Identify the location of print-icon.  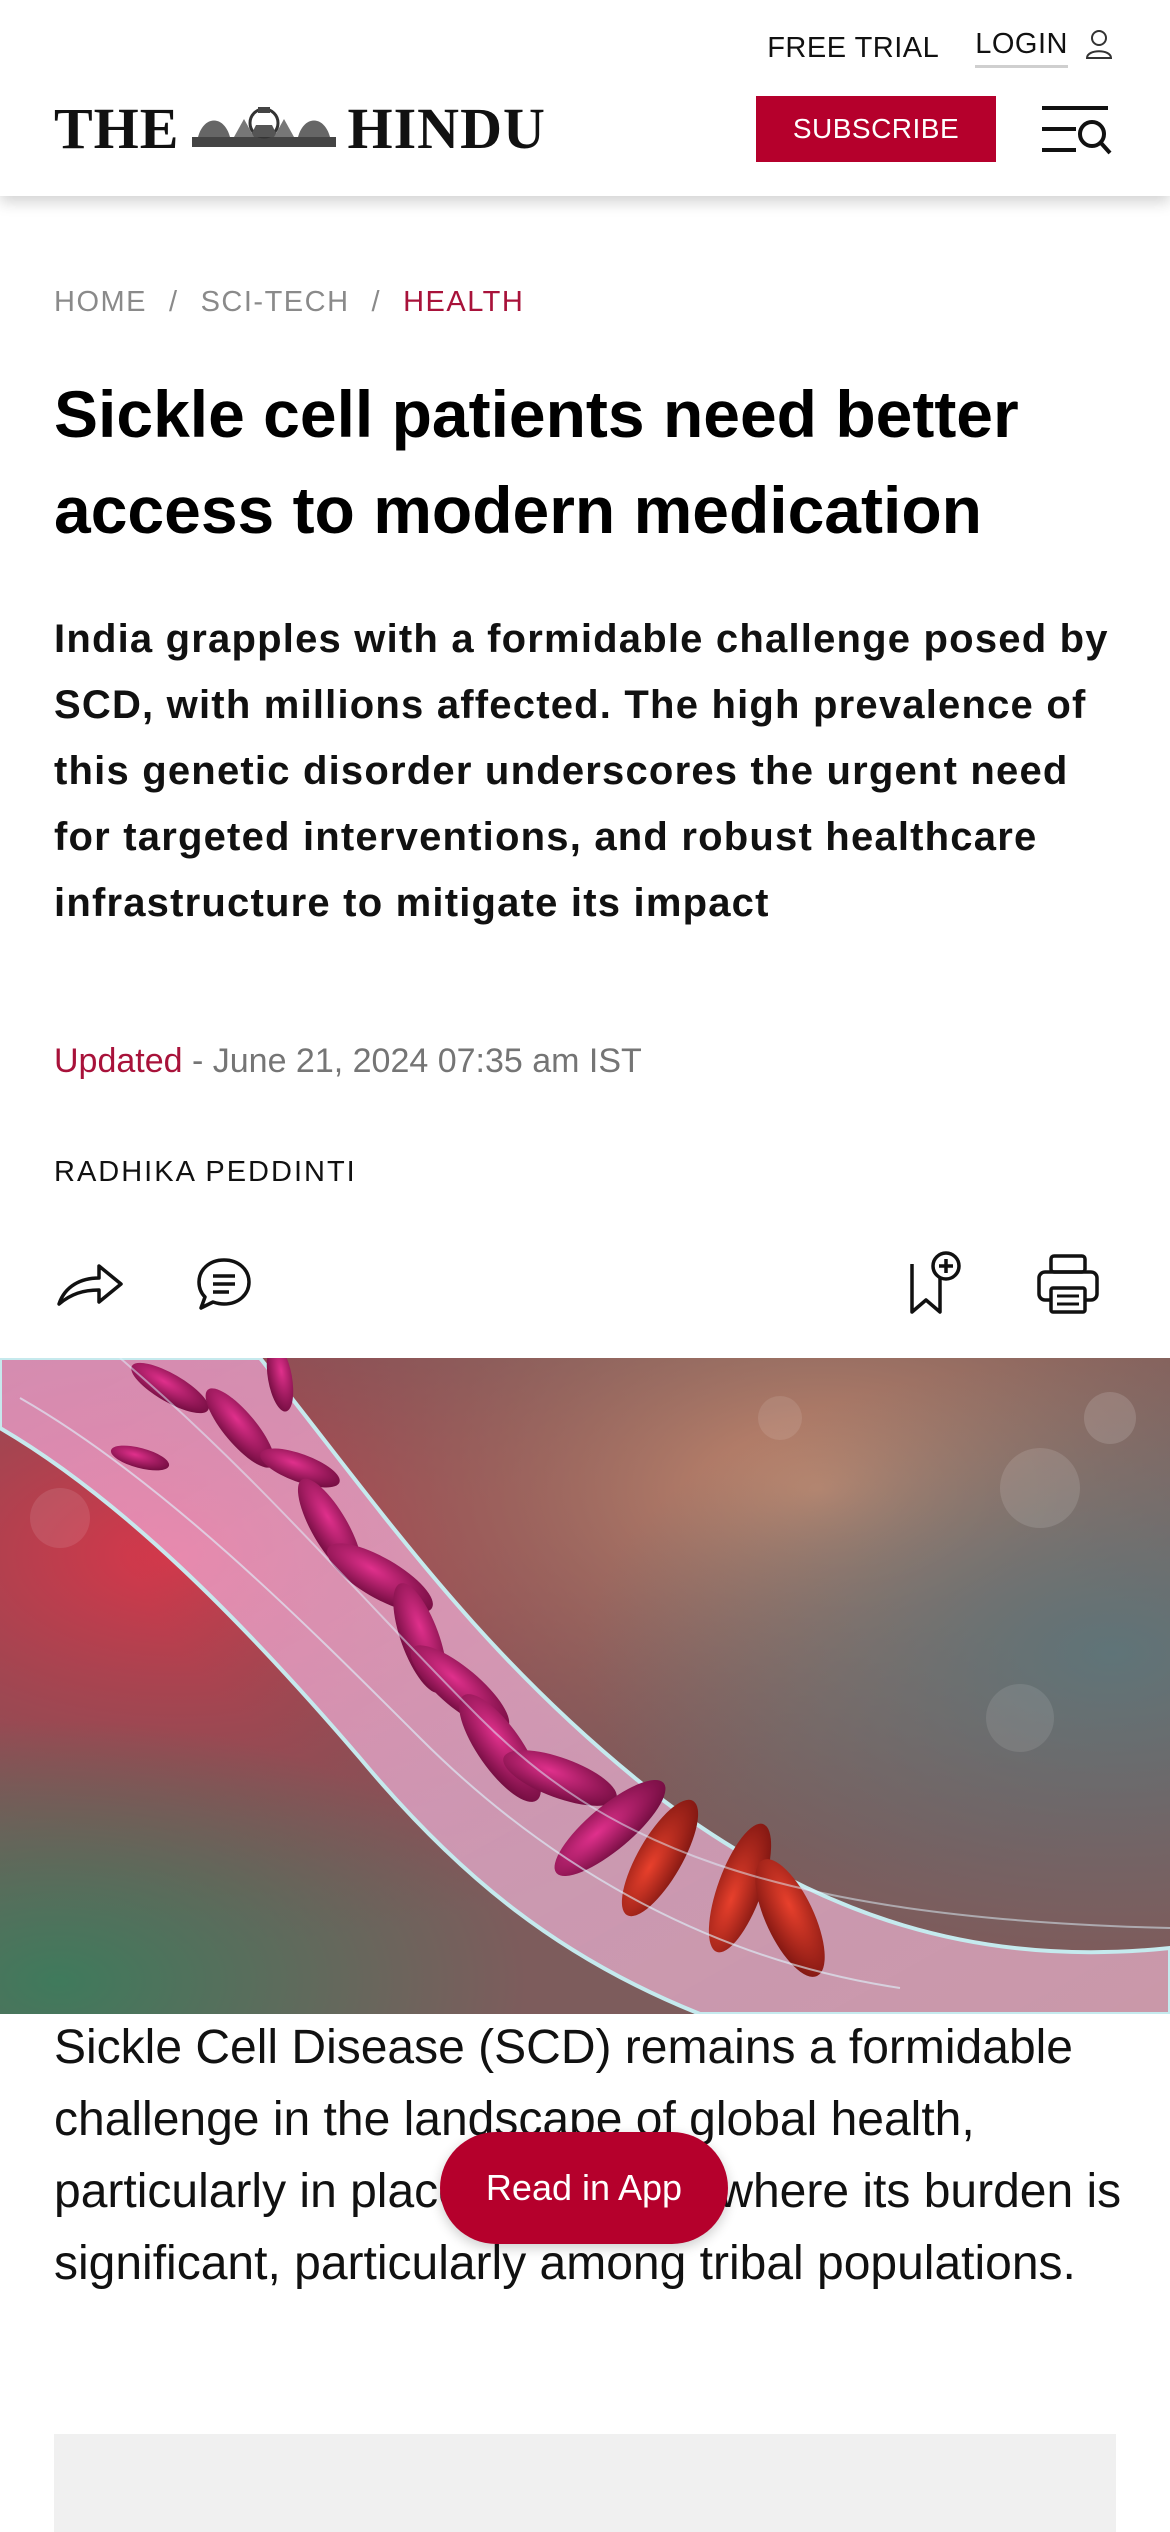
(1068, 1284).